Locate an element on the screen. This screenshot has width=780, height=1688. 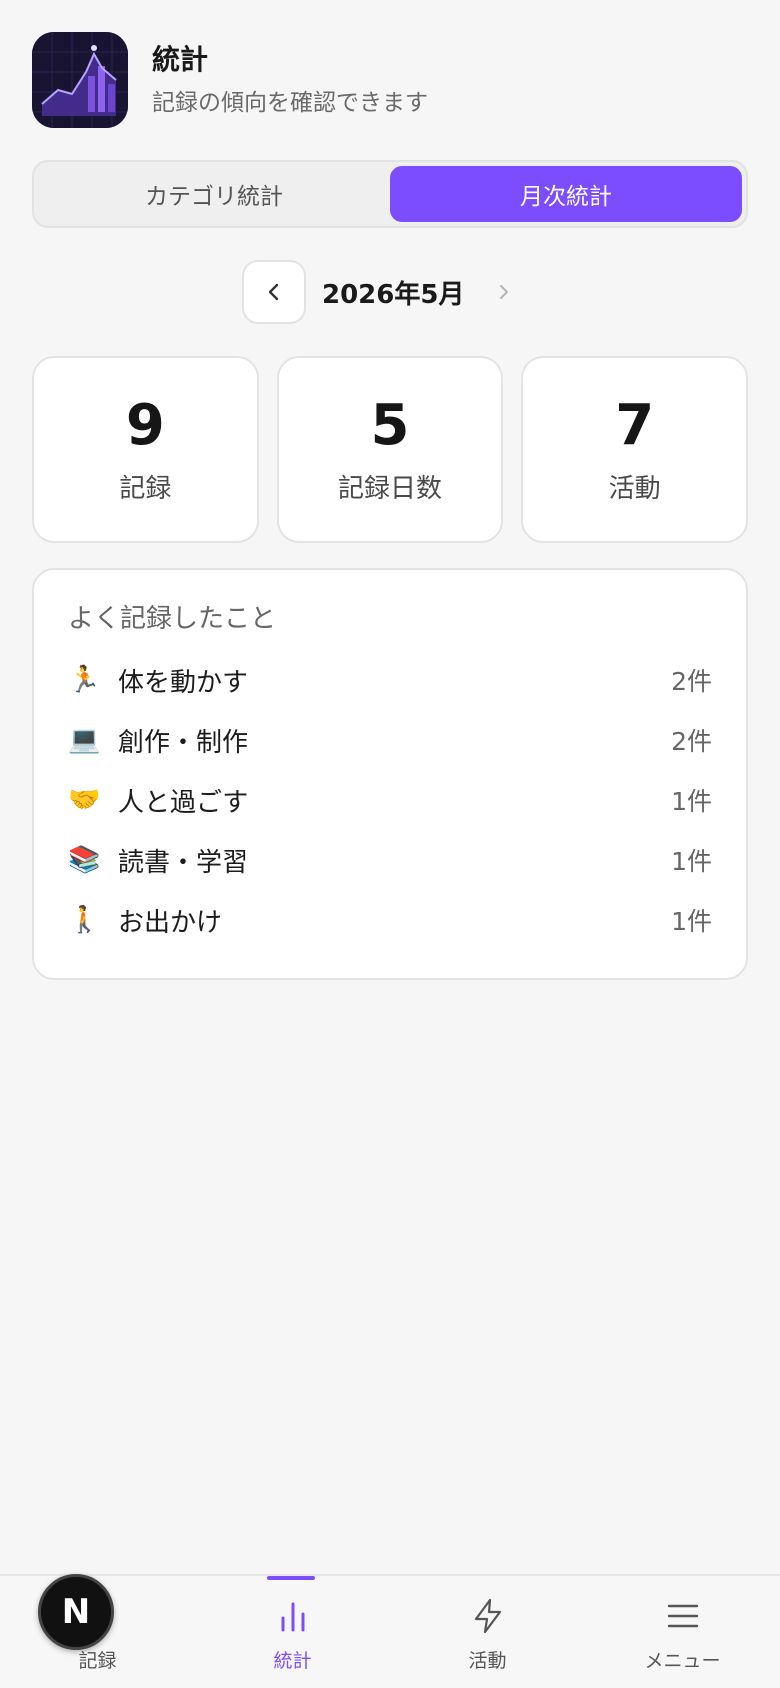
tab-category-stats: カテゴリ統計 is located at coordinates (214, 194).